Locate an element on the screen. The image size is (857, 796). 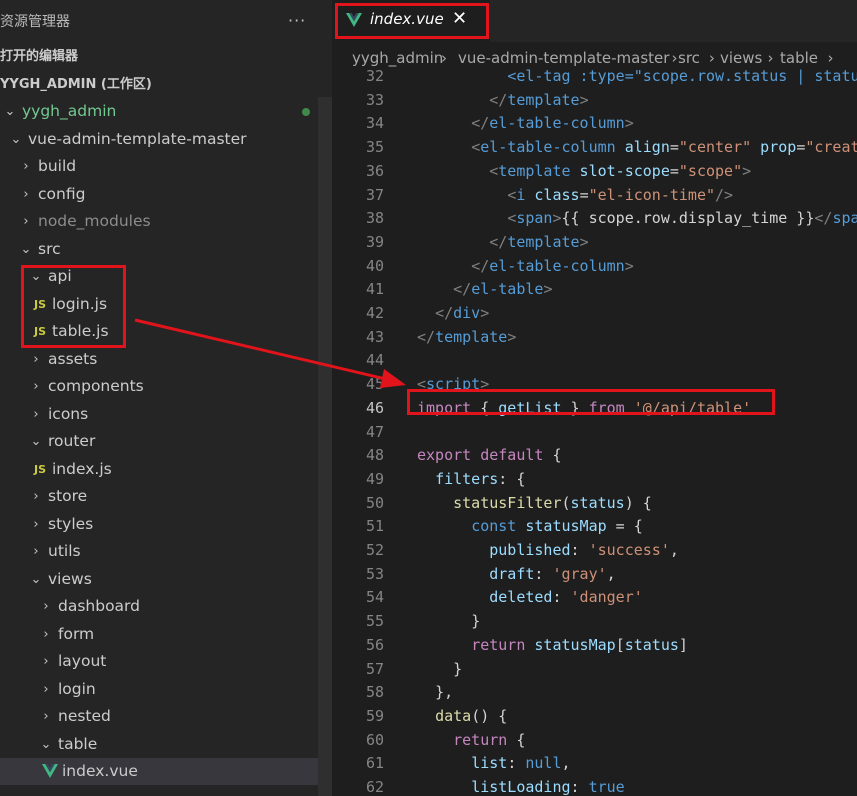
code-line: 33 </template> is located at coordinates (594, 100).